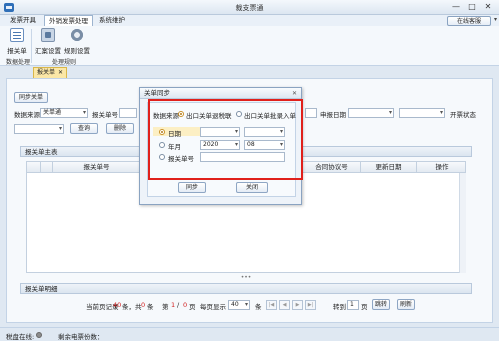 This screenshot has height=341, width=499. Describe the element at coordinates (406, 304) in the screenshot. I see `refresh-button: 刷新` at that location.